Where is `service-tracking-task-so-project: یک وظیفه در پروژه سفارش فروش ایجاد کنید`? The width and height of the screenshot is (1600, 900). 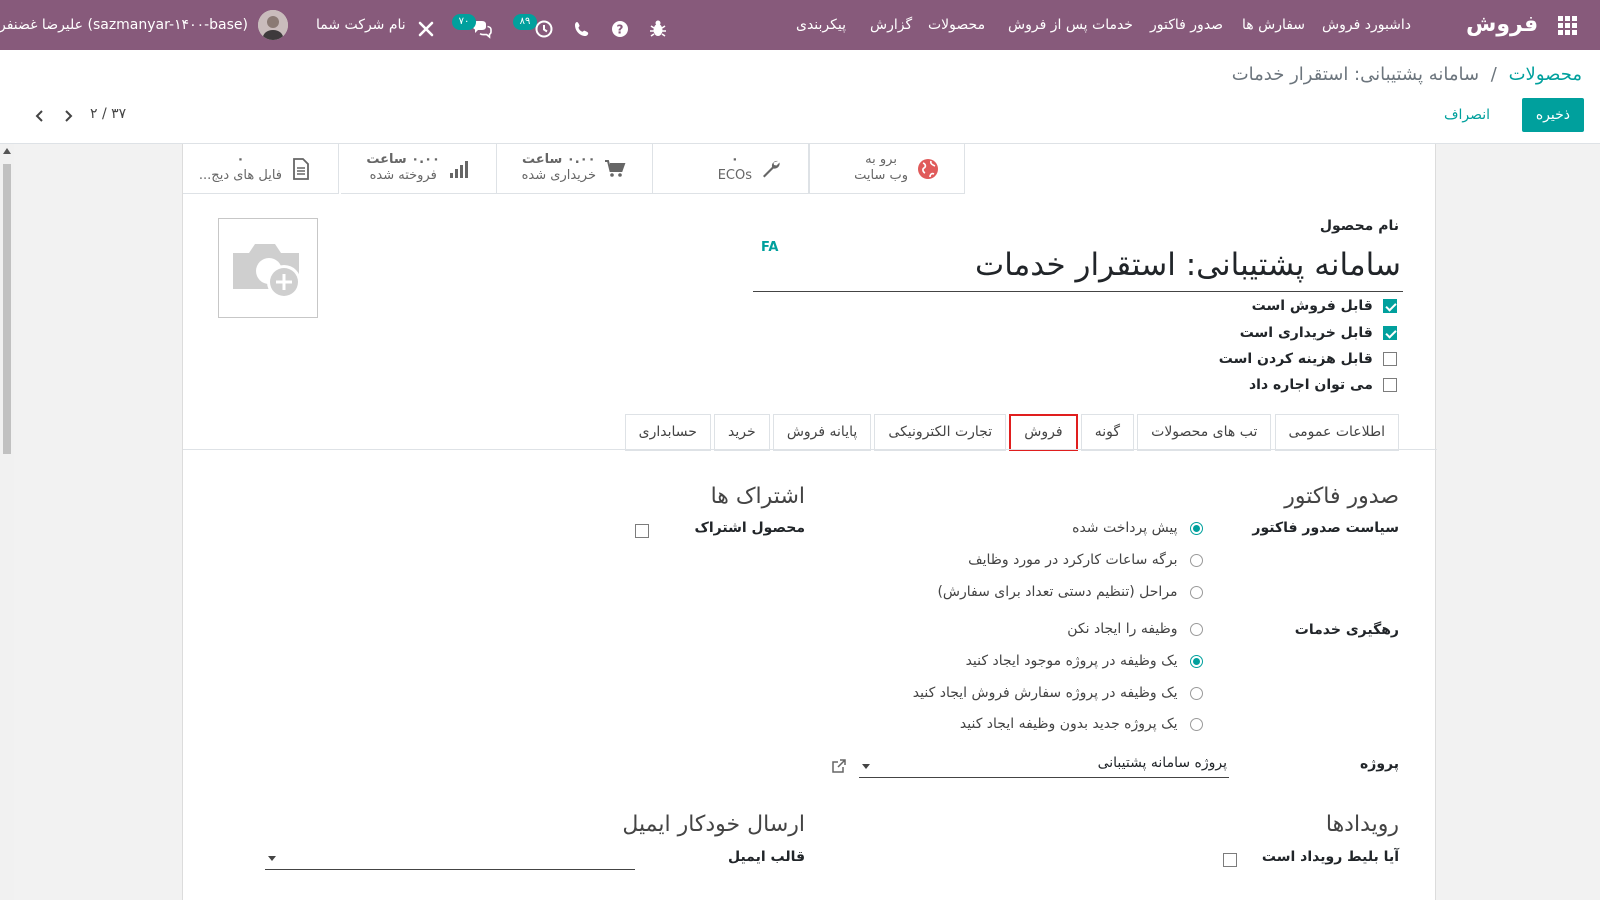 service-tracking-task-so-project: یک وظیفه در پروژه سفارش فروش ایجاد کنید is located at coordinates (1058, 695).